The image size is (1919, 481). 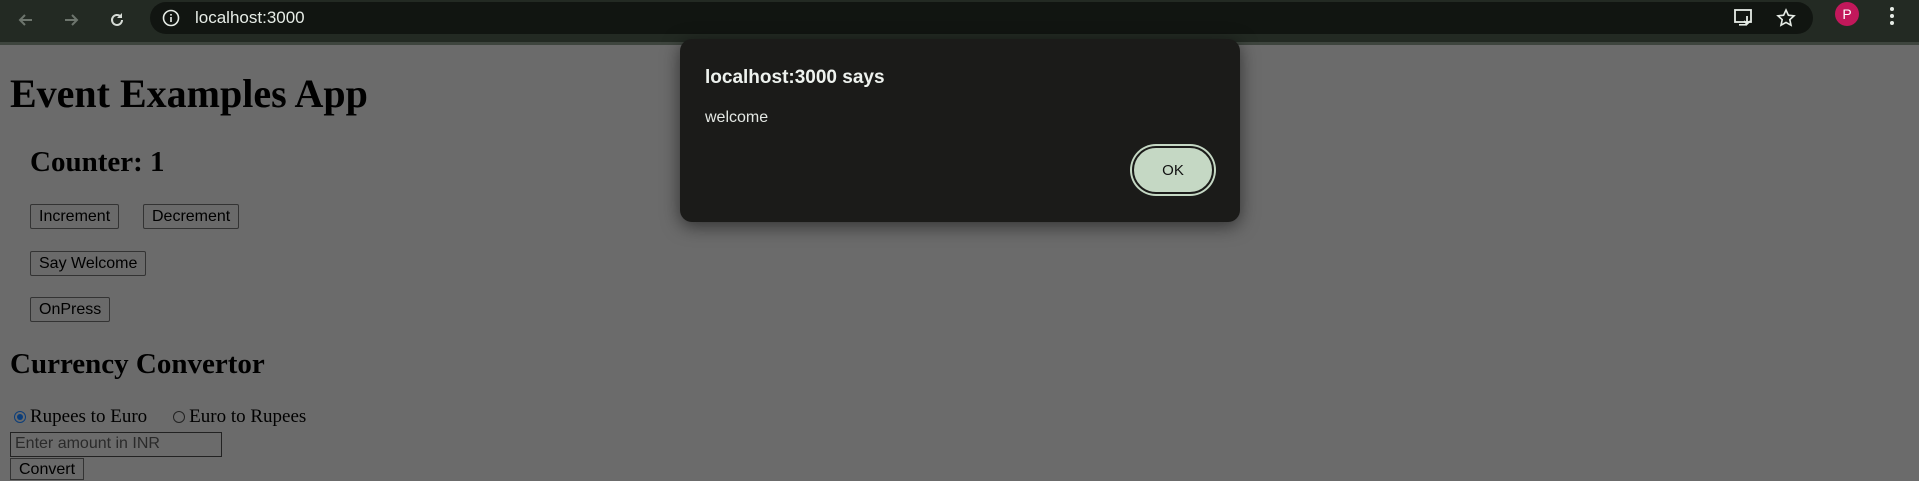 What do you see at coordinates (171, 20) in the screenshot?
I see `site-info-icon` at bounding box center [171, 20].